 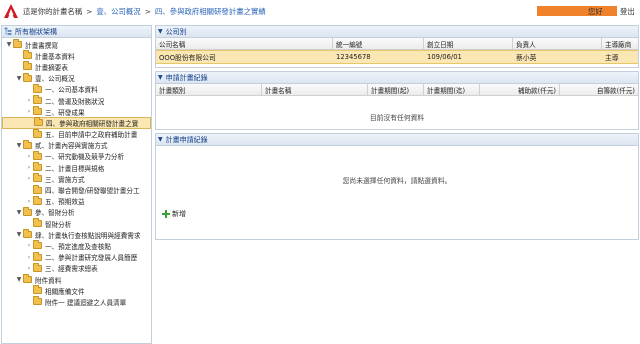 What do you see at coordinates (91, 135) in the screenshot?
I see `tree-node-label: 五、目前申請中之政府補助計畫` at bounding box center [91, 135].